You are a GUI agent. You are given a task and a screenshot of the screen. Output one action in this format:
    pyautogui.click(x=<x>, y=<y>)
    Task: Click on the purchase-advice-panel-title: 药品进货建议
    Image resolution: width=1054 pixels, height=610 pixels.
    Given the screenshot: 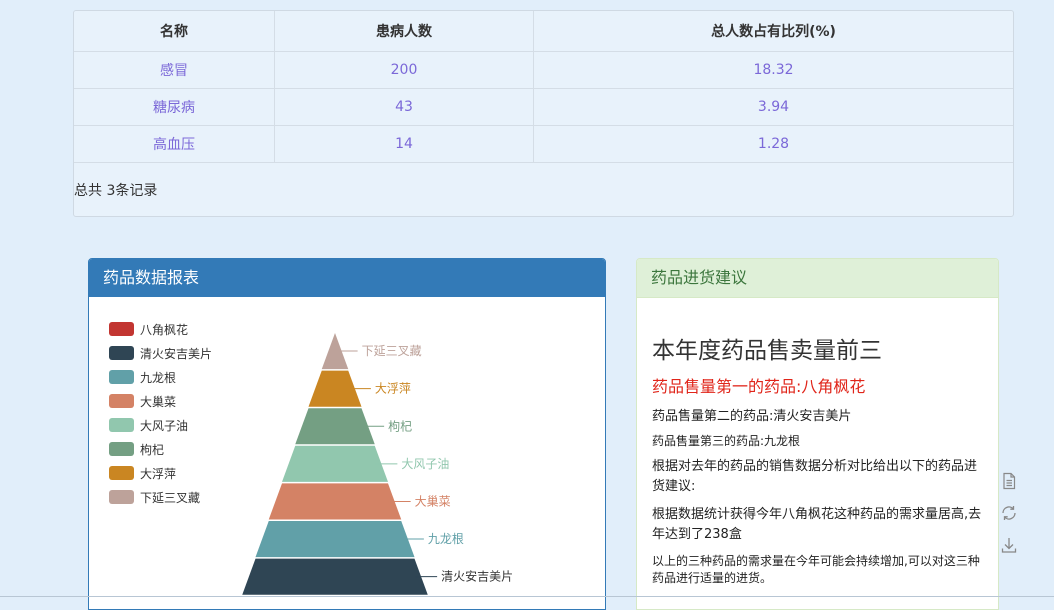 What is the action you would take?
    pyautogui.click(x=817, y=278)
    